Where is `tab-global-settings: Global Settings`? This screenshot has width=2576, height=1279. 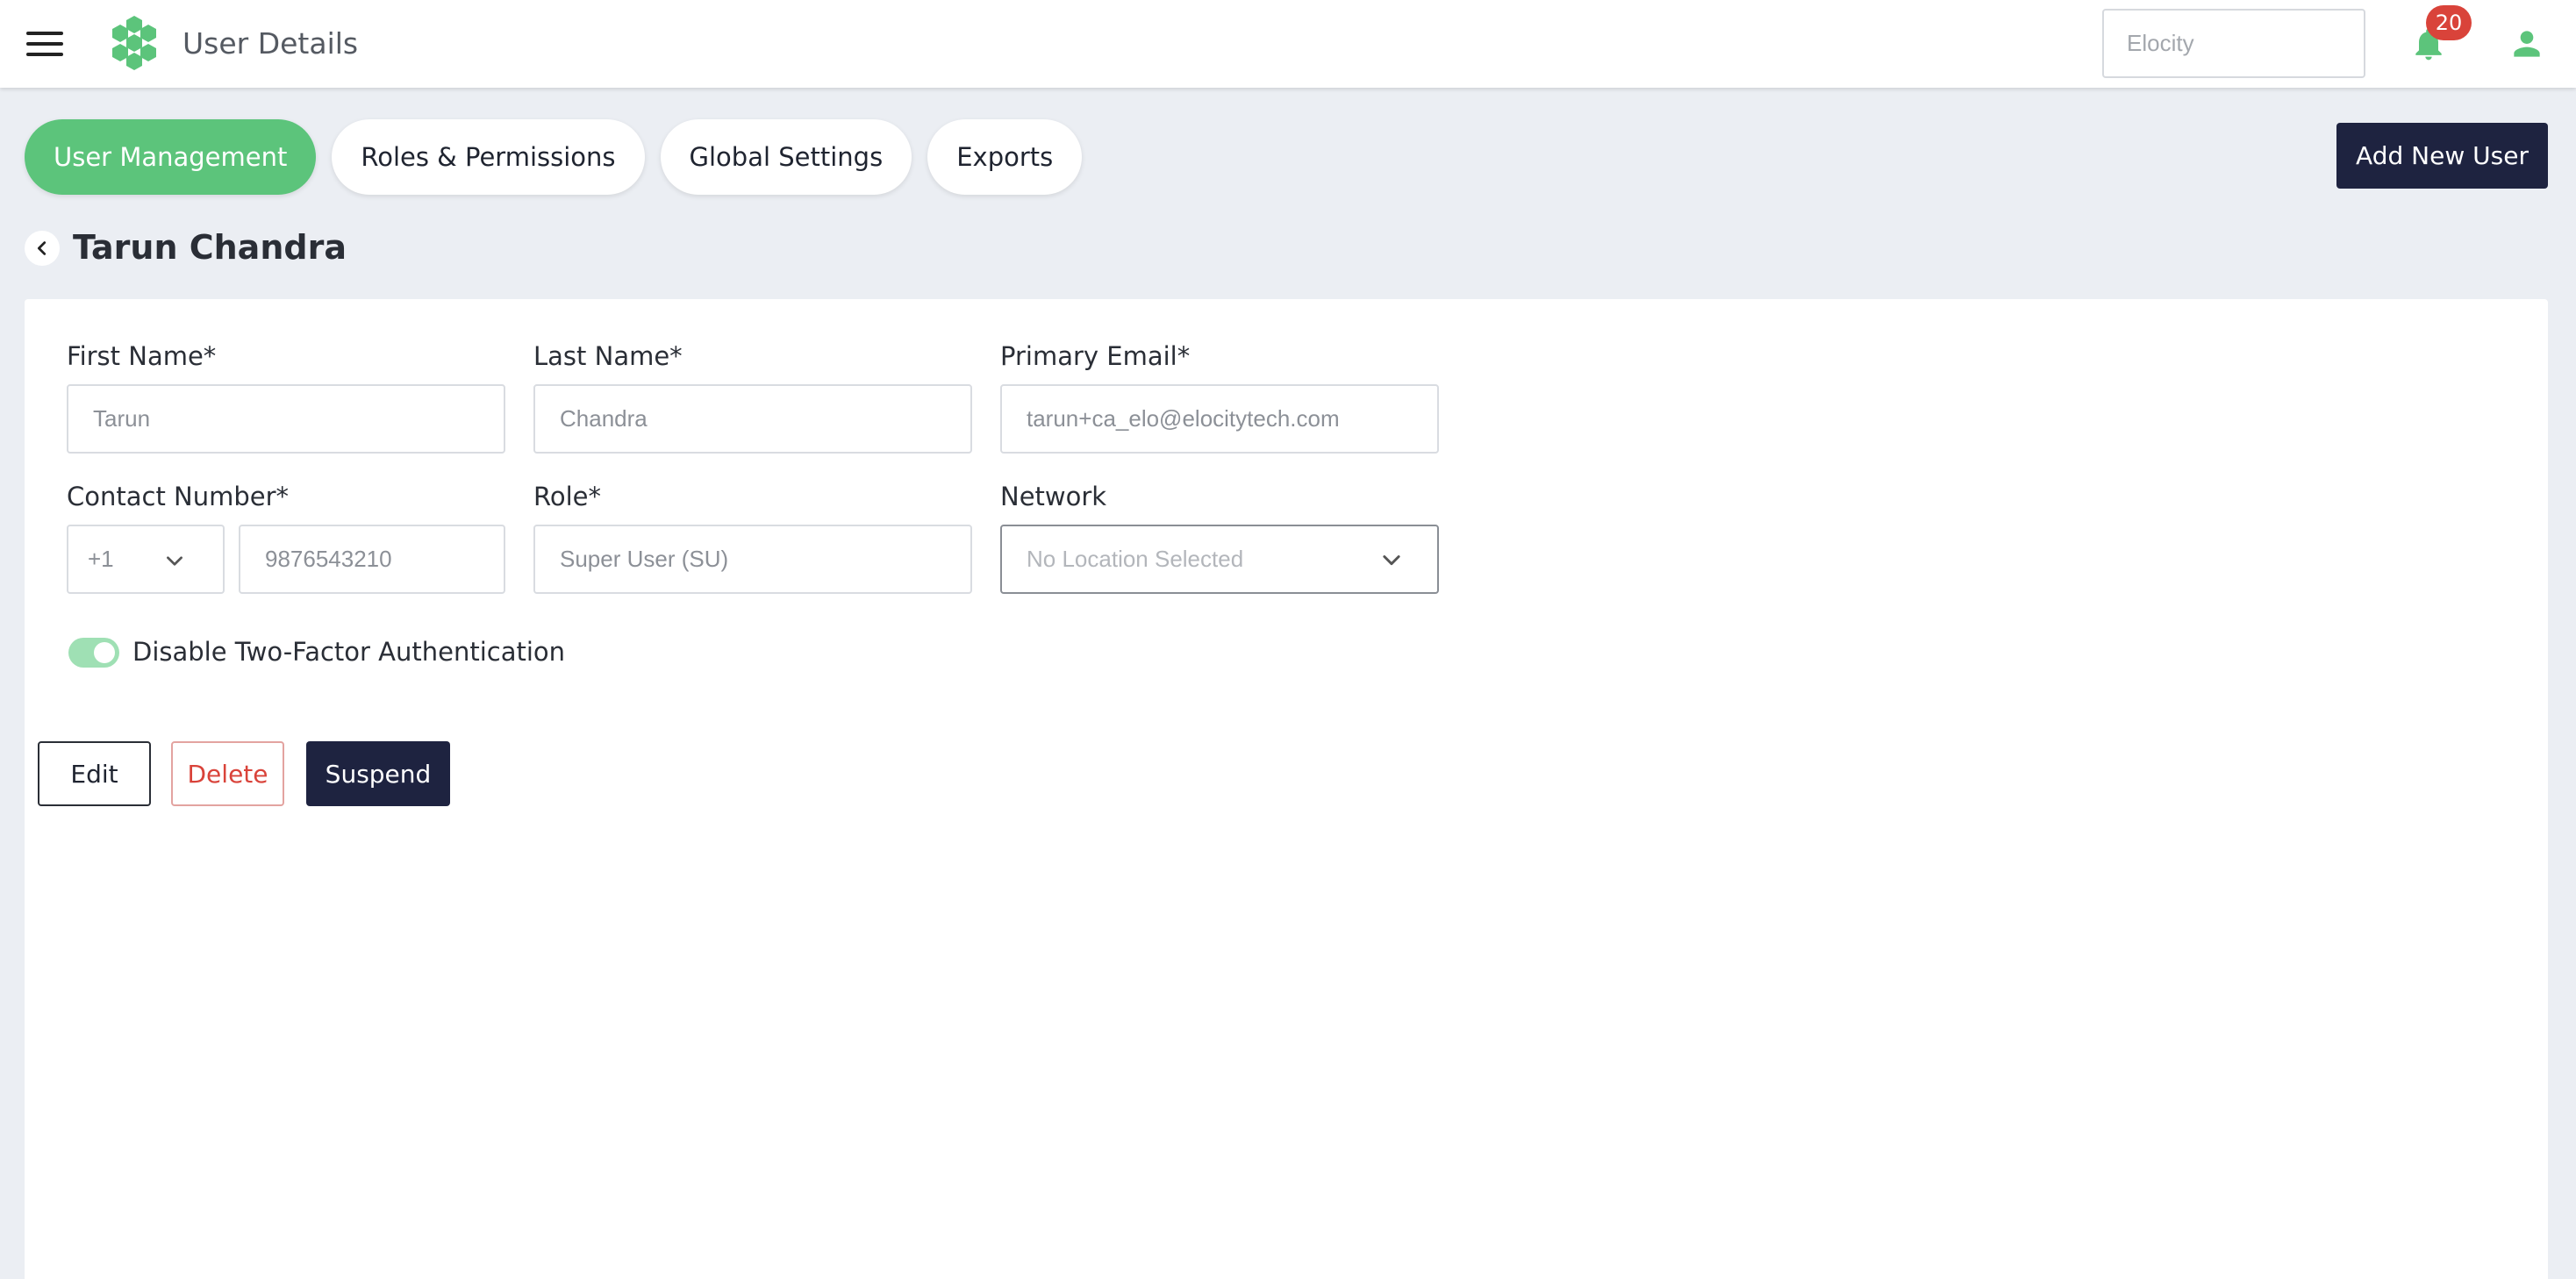 tab-global-settings: Global Settings is located at coordinates (786, 157).